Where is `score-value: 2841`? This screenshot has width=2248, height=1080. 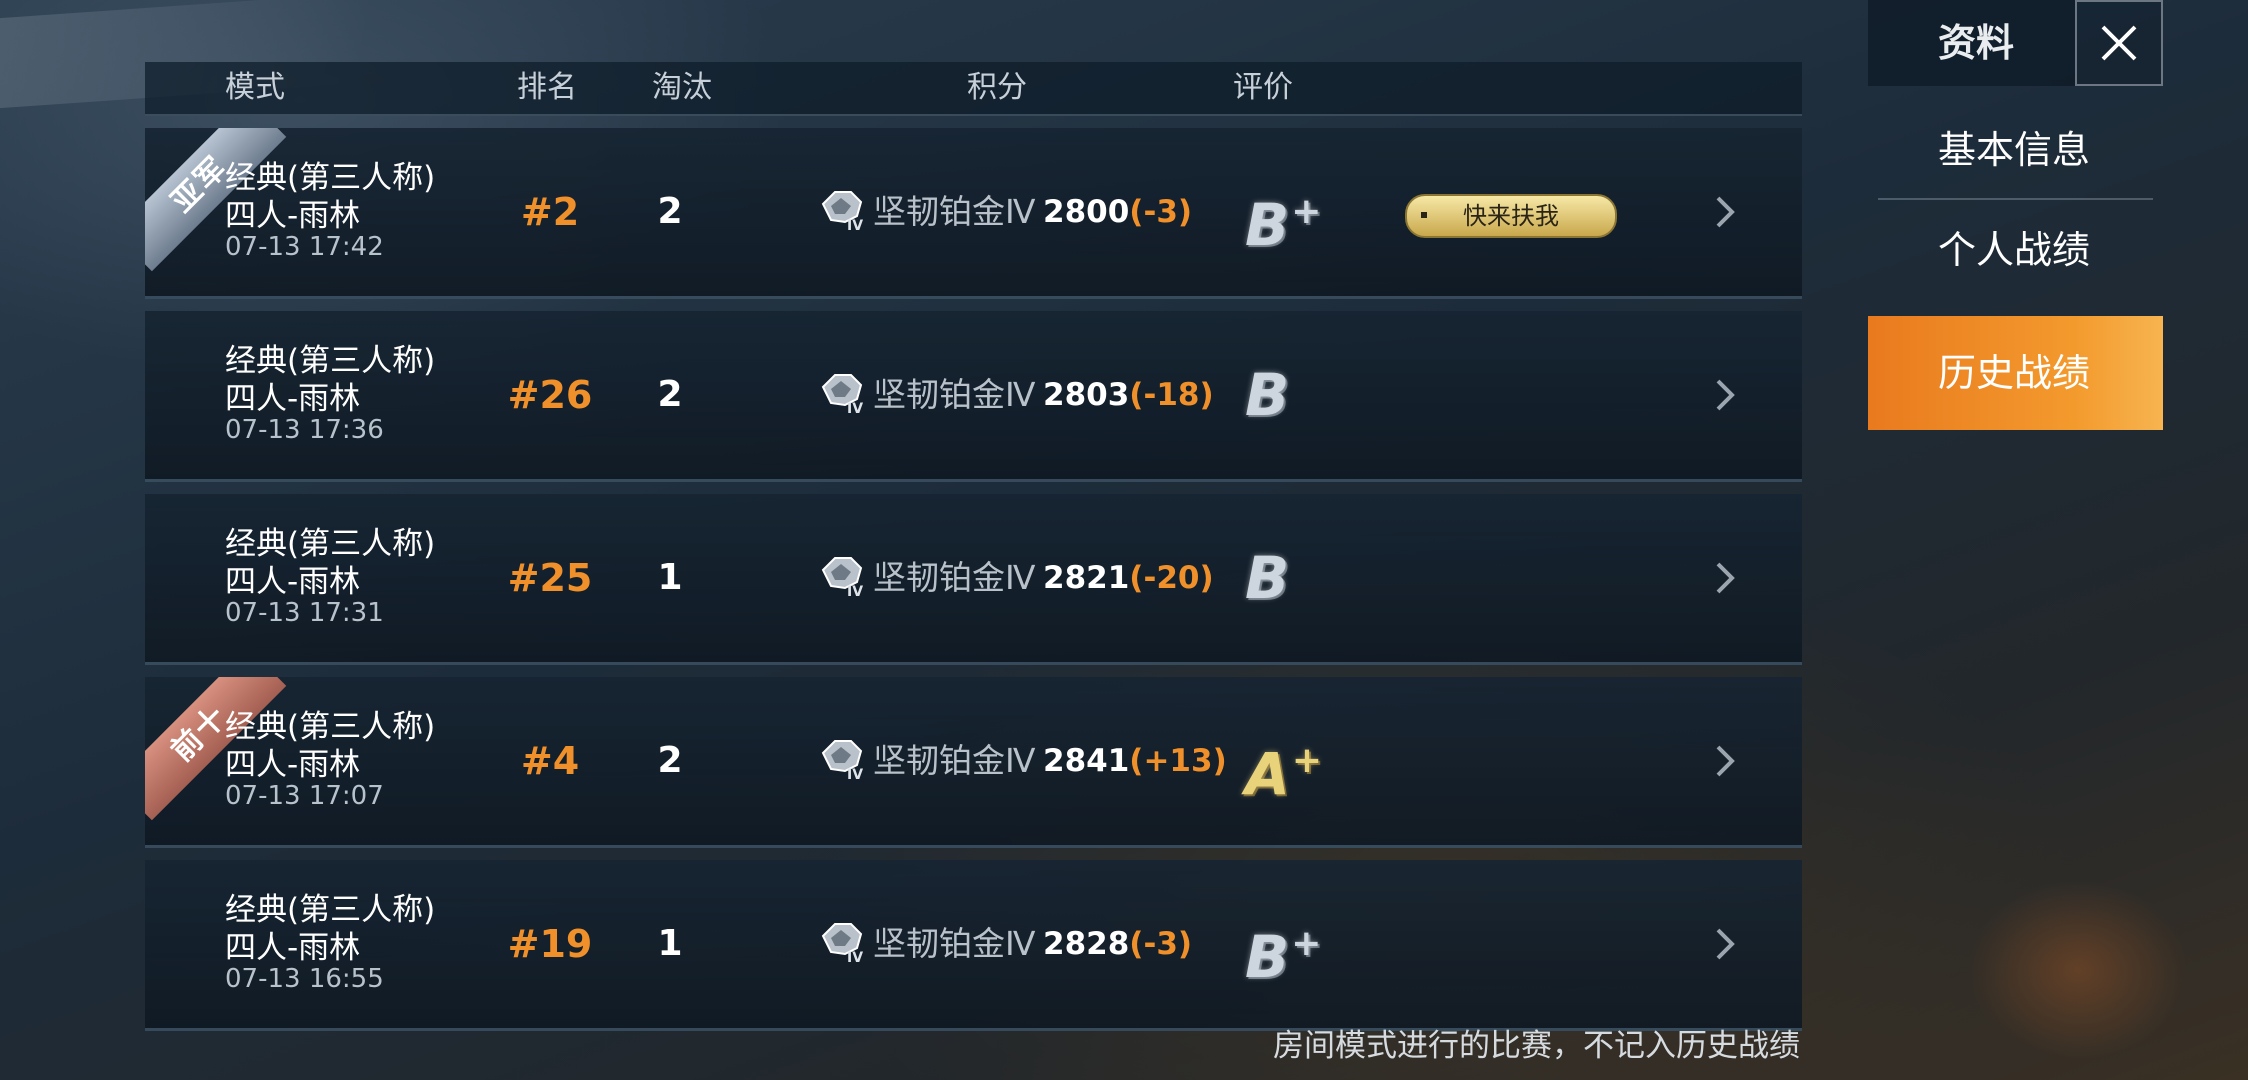
score-value: 2841 is located at coordinates (1086, 761).